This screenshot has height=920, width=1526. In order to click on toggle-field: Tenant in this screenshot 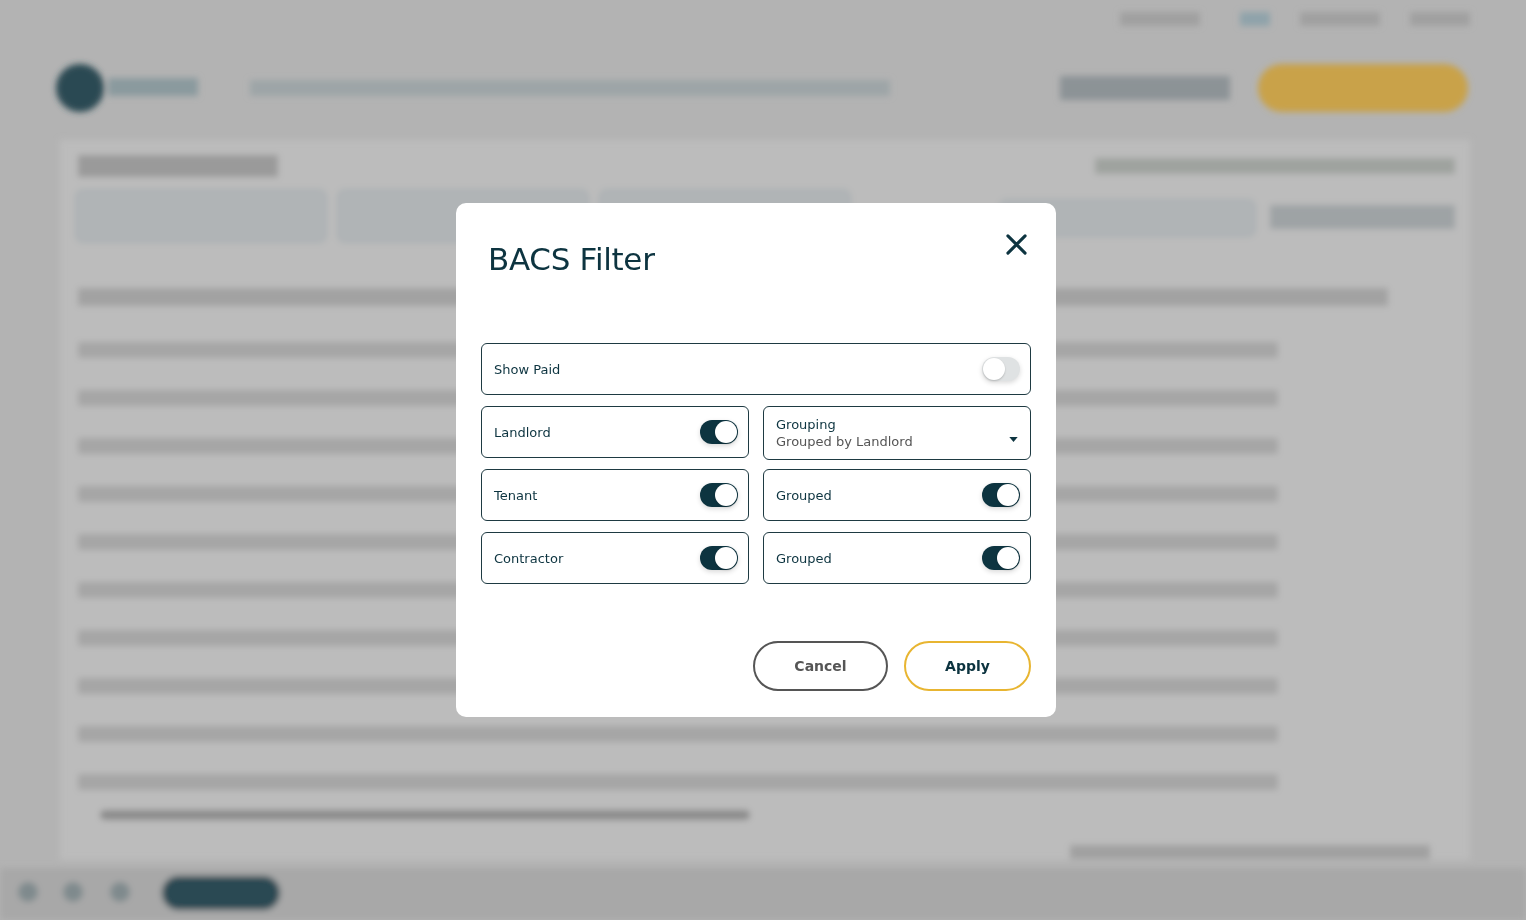, I will do `click(615, 495)`.